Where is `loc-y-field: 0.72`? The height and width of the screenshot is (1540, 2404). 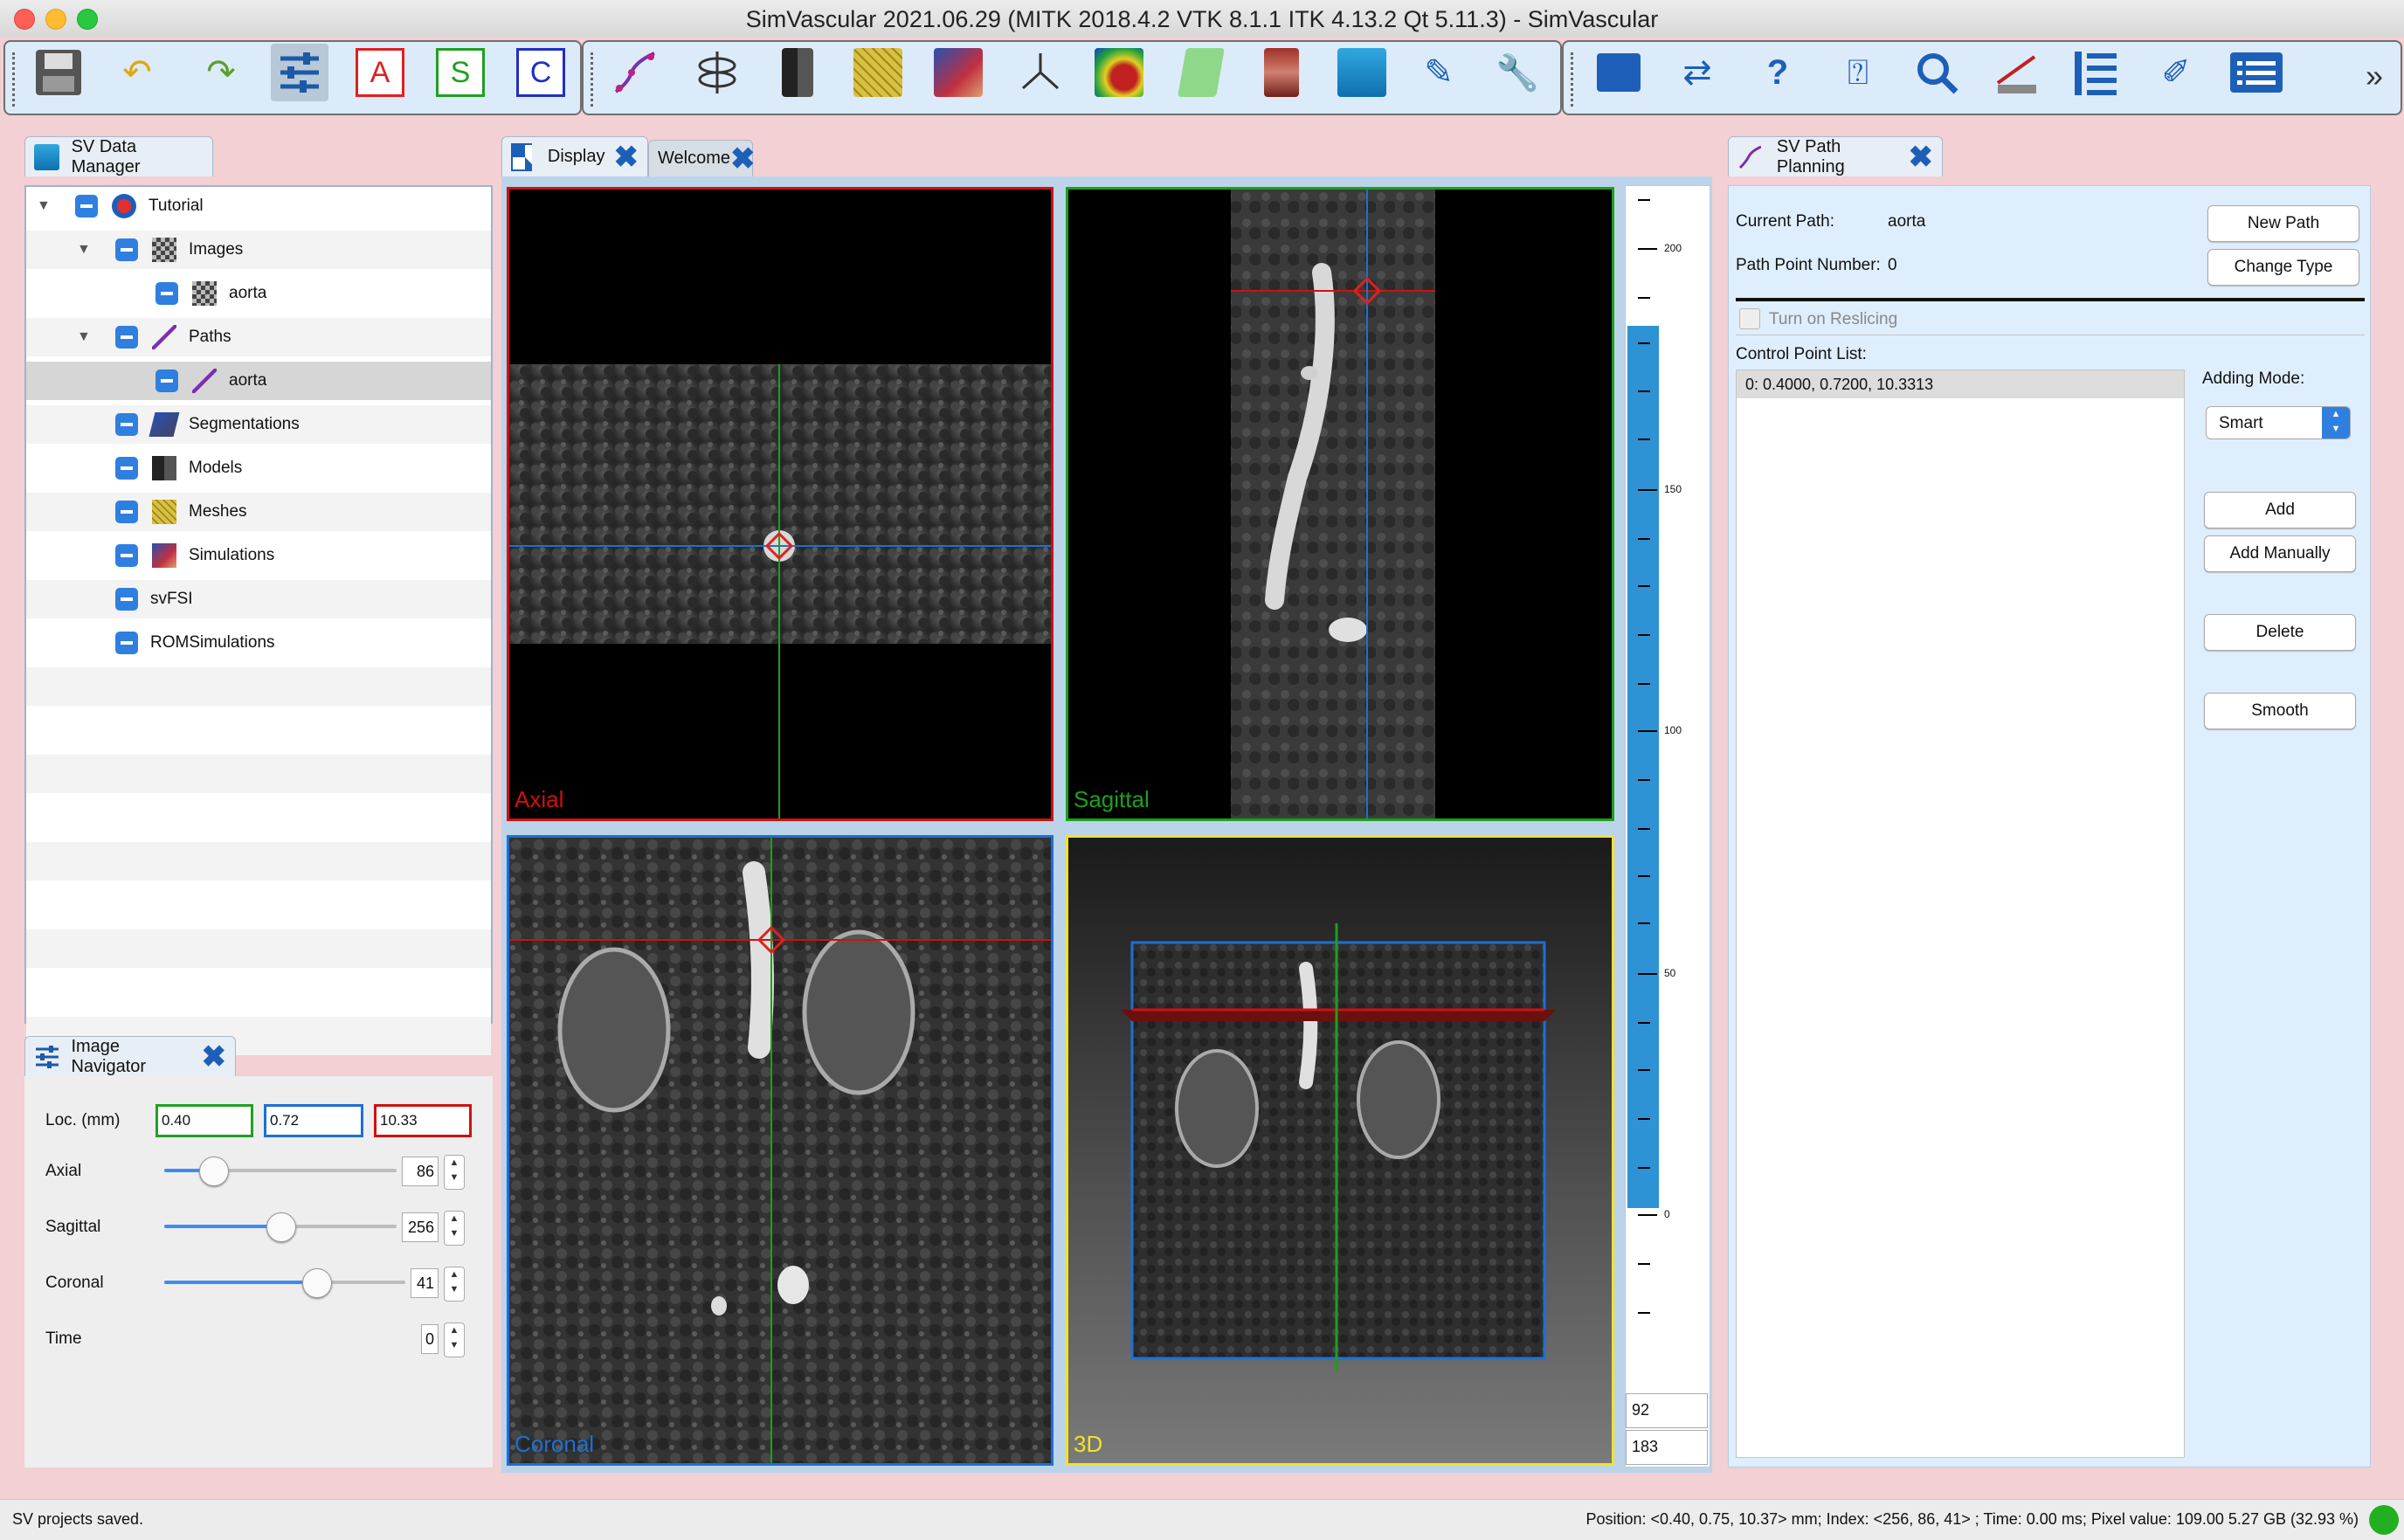 loc-y-field: 0.72 is located at coordinates (313, 1120).